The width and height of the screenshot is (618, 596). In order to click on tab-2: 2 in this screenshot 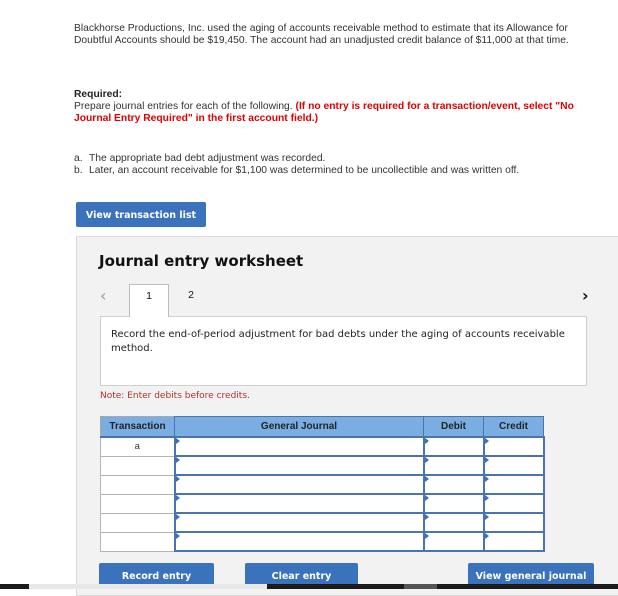, I will do `click(191, 296)`.